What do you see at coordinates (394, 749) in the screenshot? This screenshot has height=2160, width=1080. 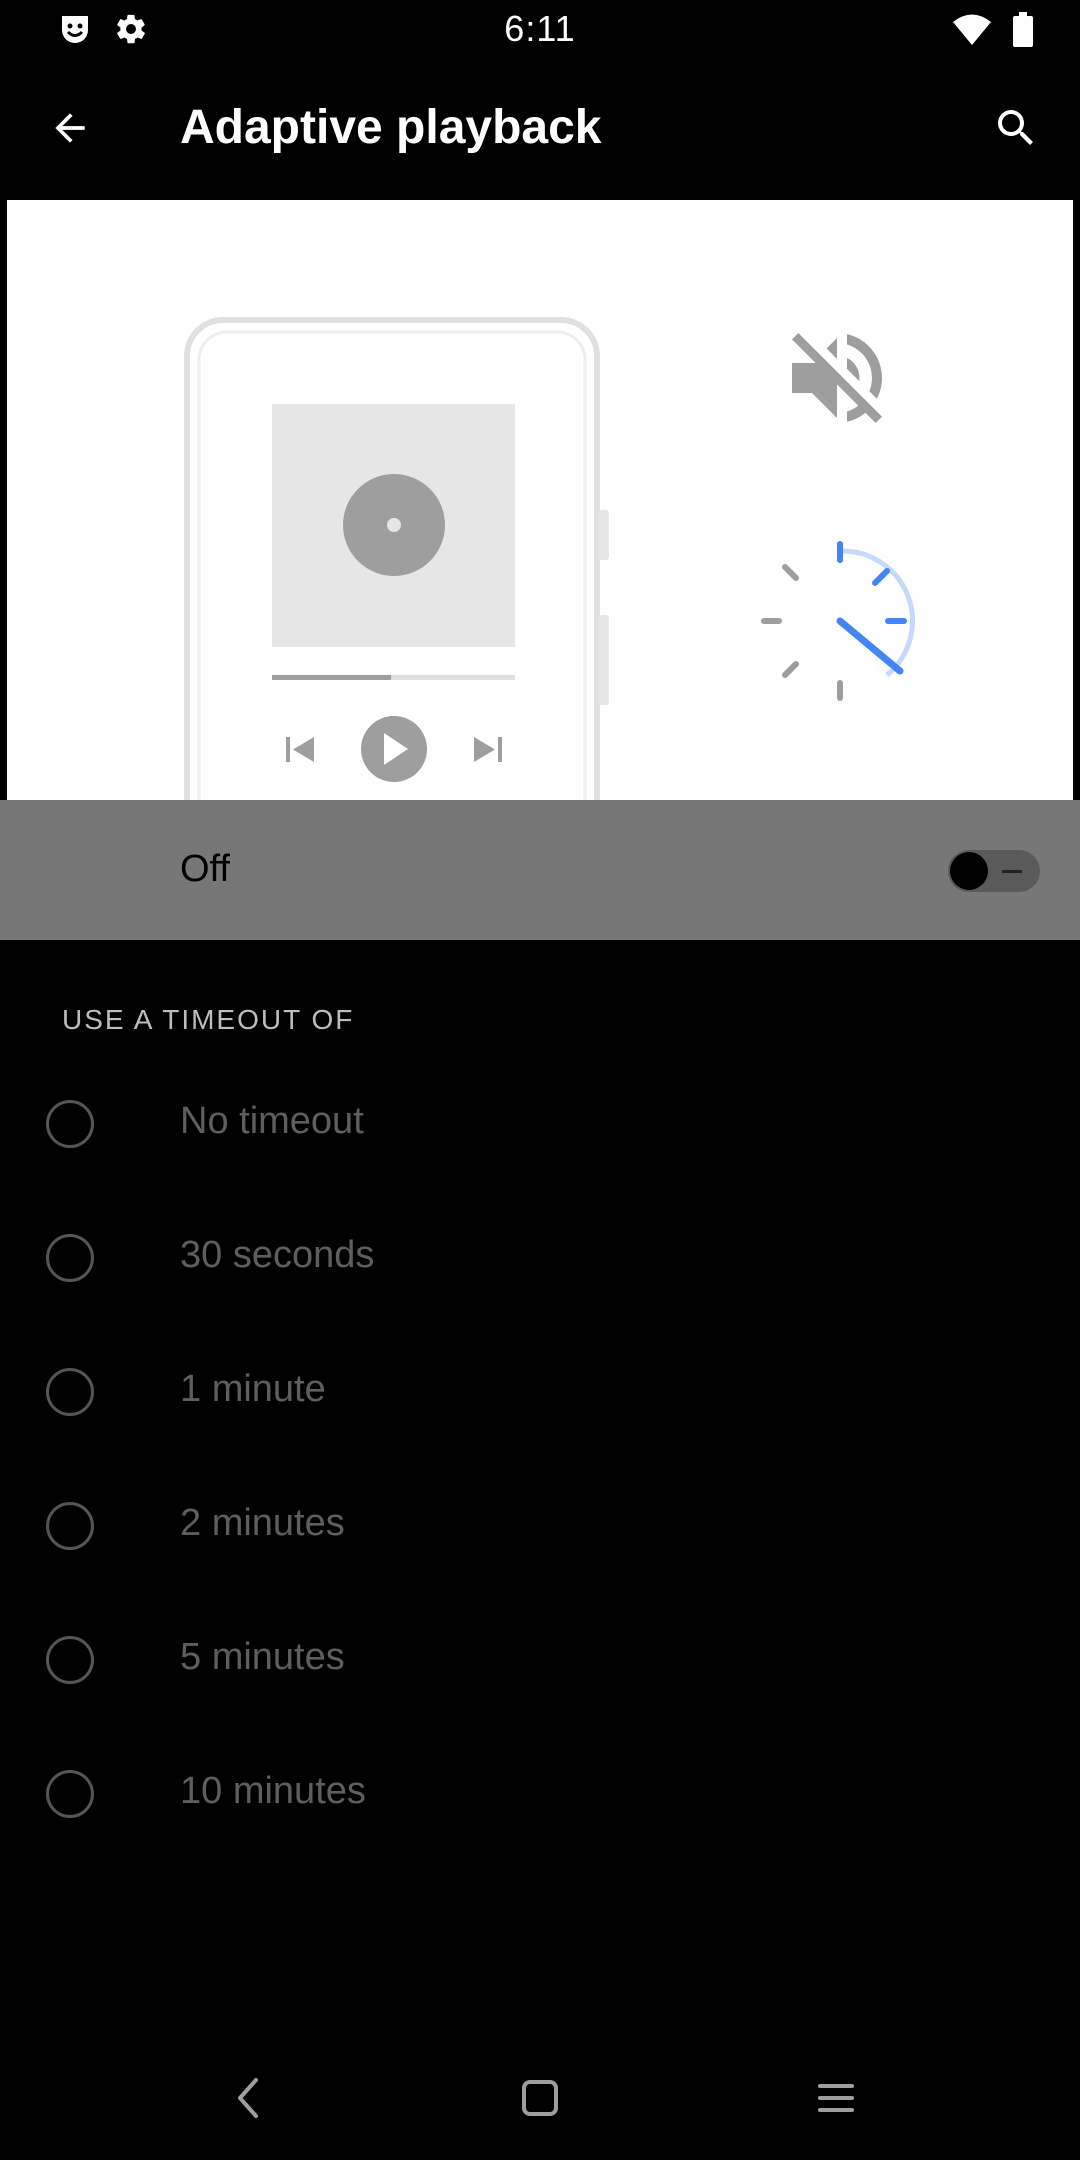 I see `play-icon` at bounding box center [394, 749].